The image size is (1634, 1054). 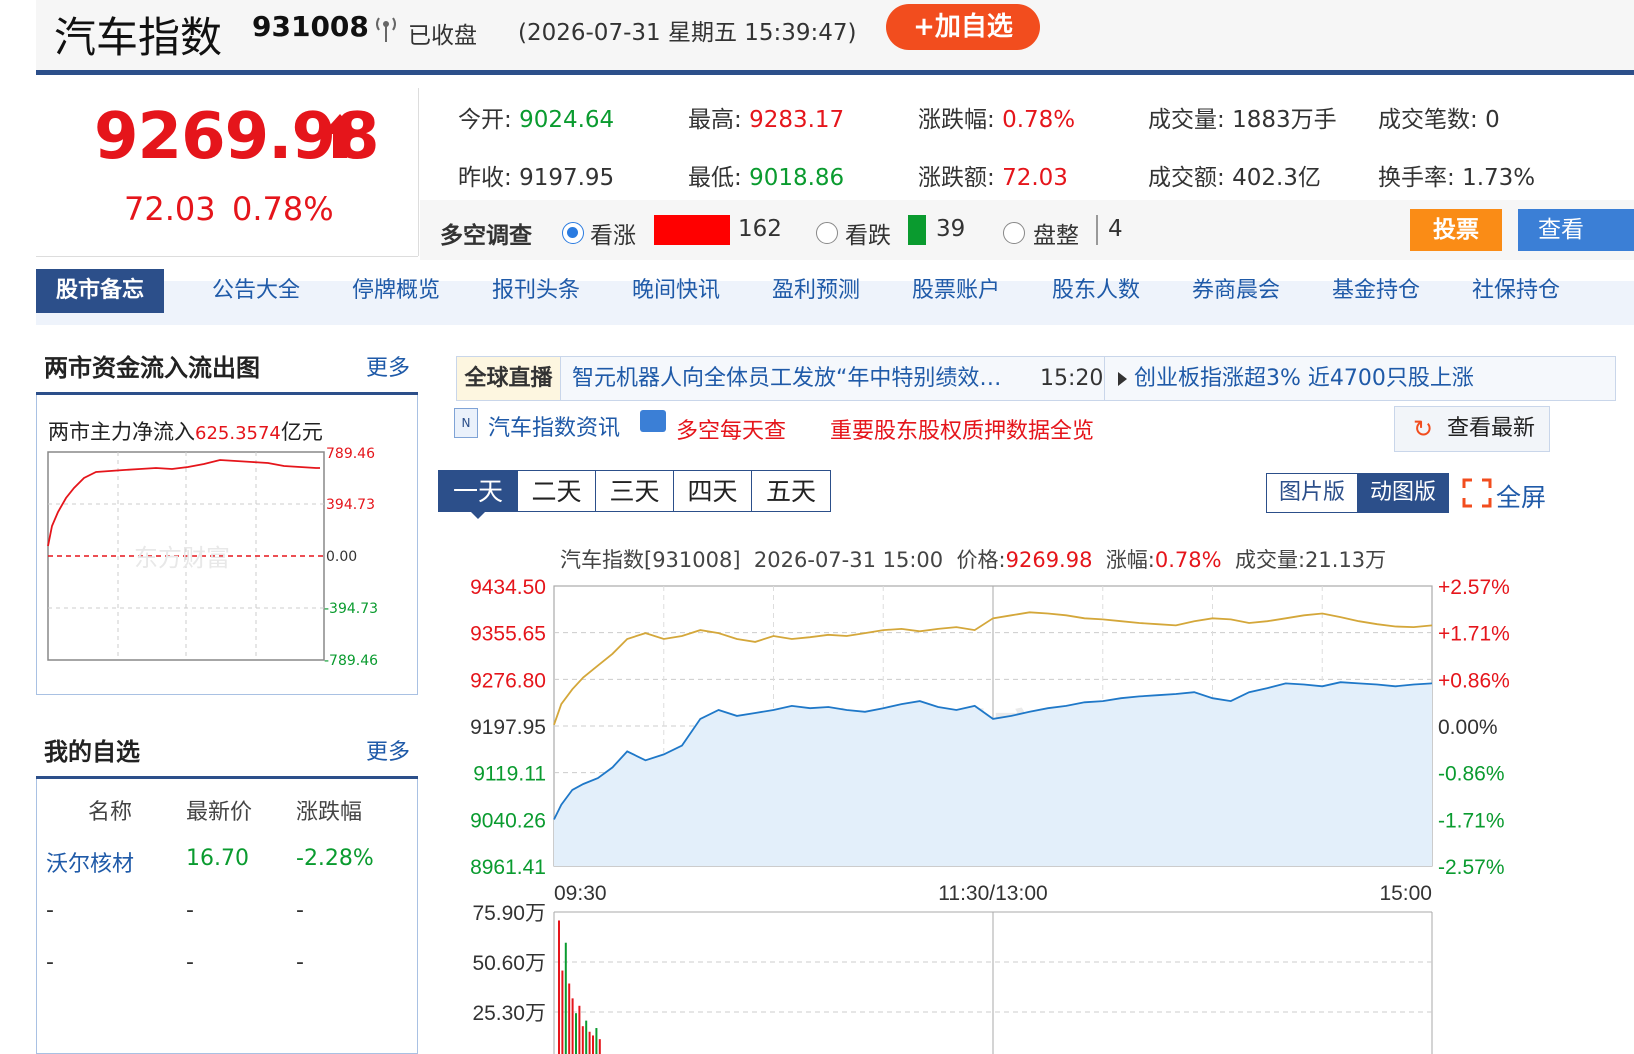 I want to click on tab-3day: 三天, so click(x=634, y=491).